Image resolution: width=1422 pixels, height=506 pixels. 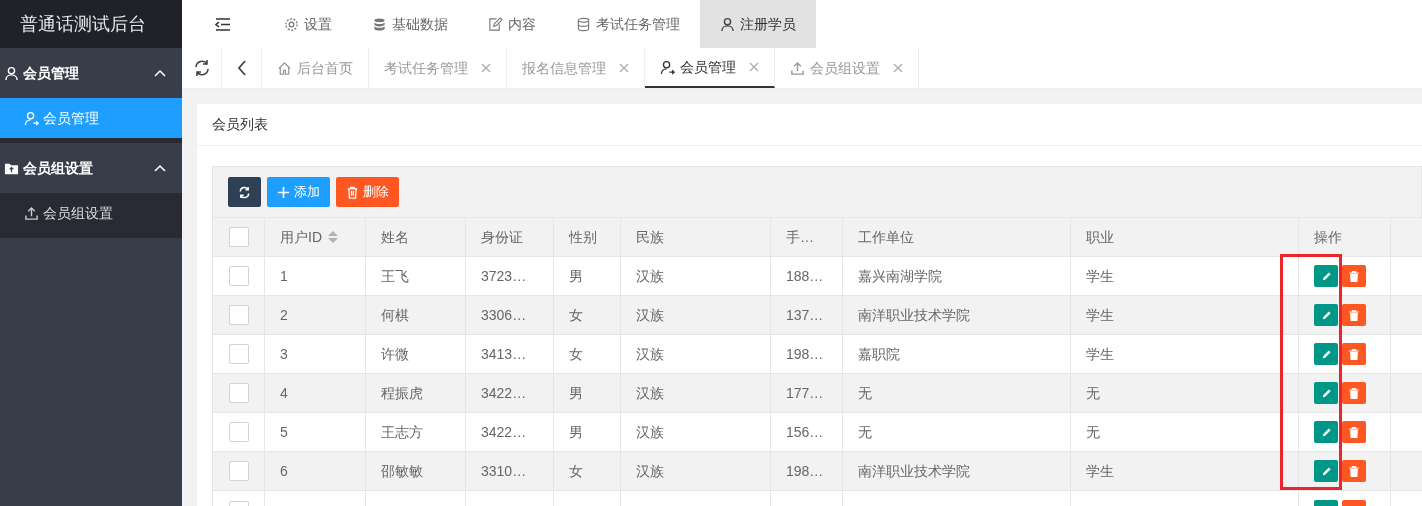 What do you see at coordinates (91, 73) in the screenshot?
I see `sidebar-group: 会员管理` at bounding box center [91, 73].